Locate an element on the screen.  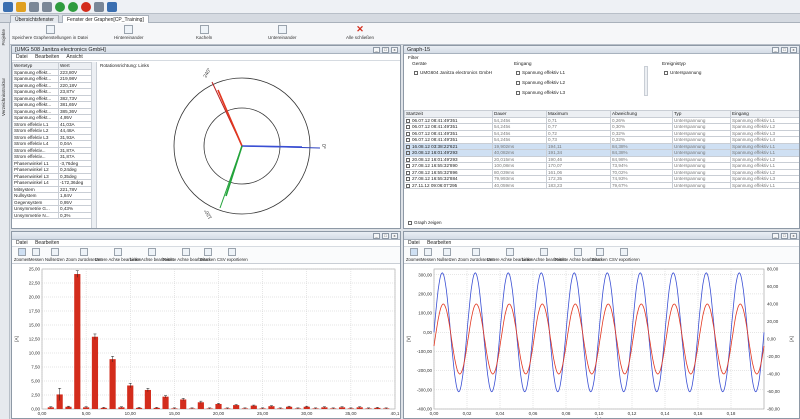
y2-tick-label: 0,00 is located at coordinates (771, 339).